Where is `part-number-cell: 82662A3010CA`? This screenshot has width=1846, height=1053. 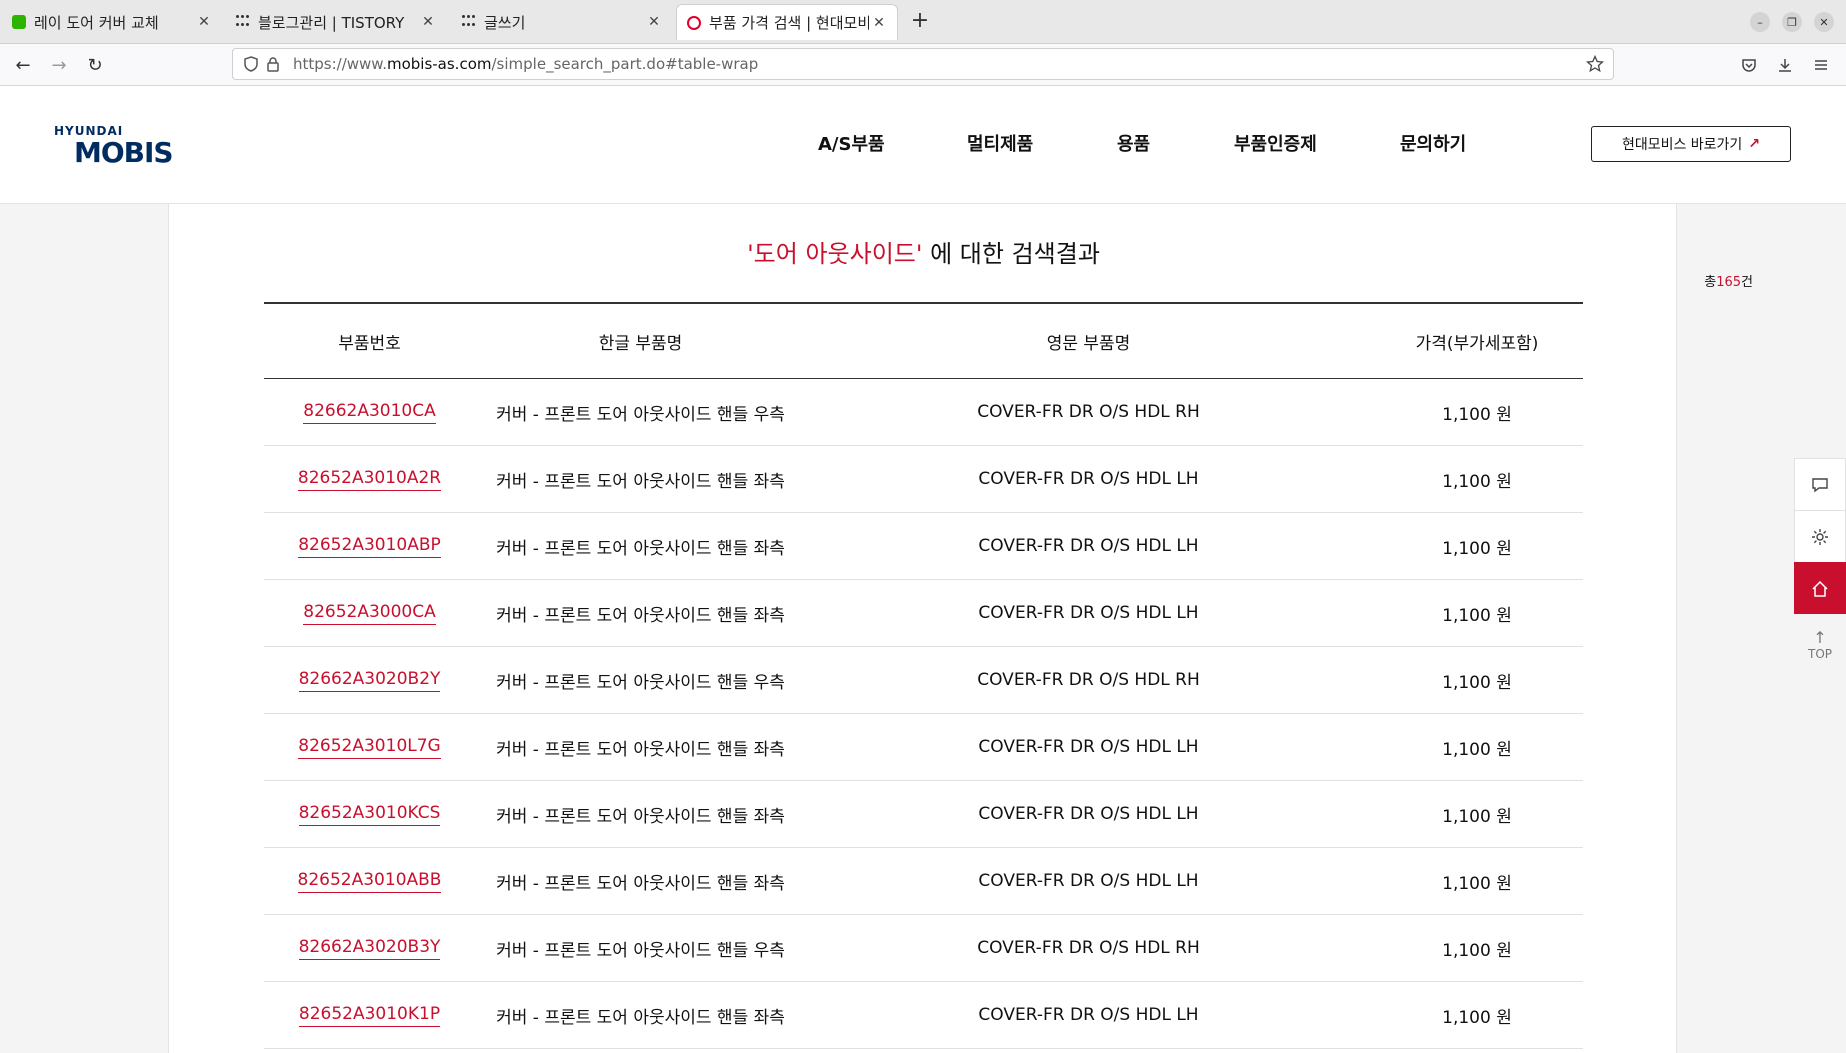
part-number-cell: 82662A3010CA is located at coordinates (369, 412).